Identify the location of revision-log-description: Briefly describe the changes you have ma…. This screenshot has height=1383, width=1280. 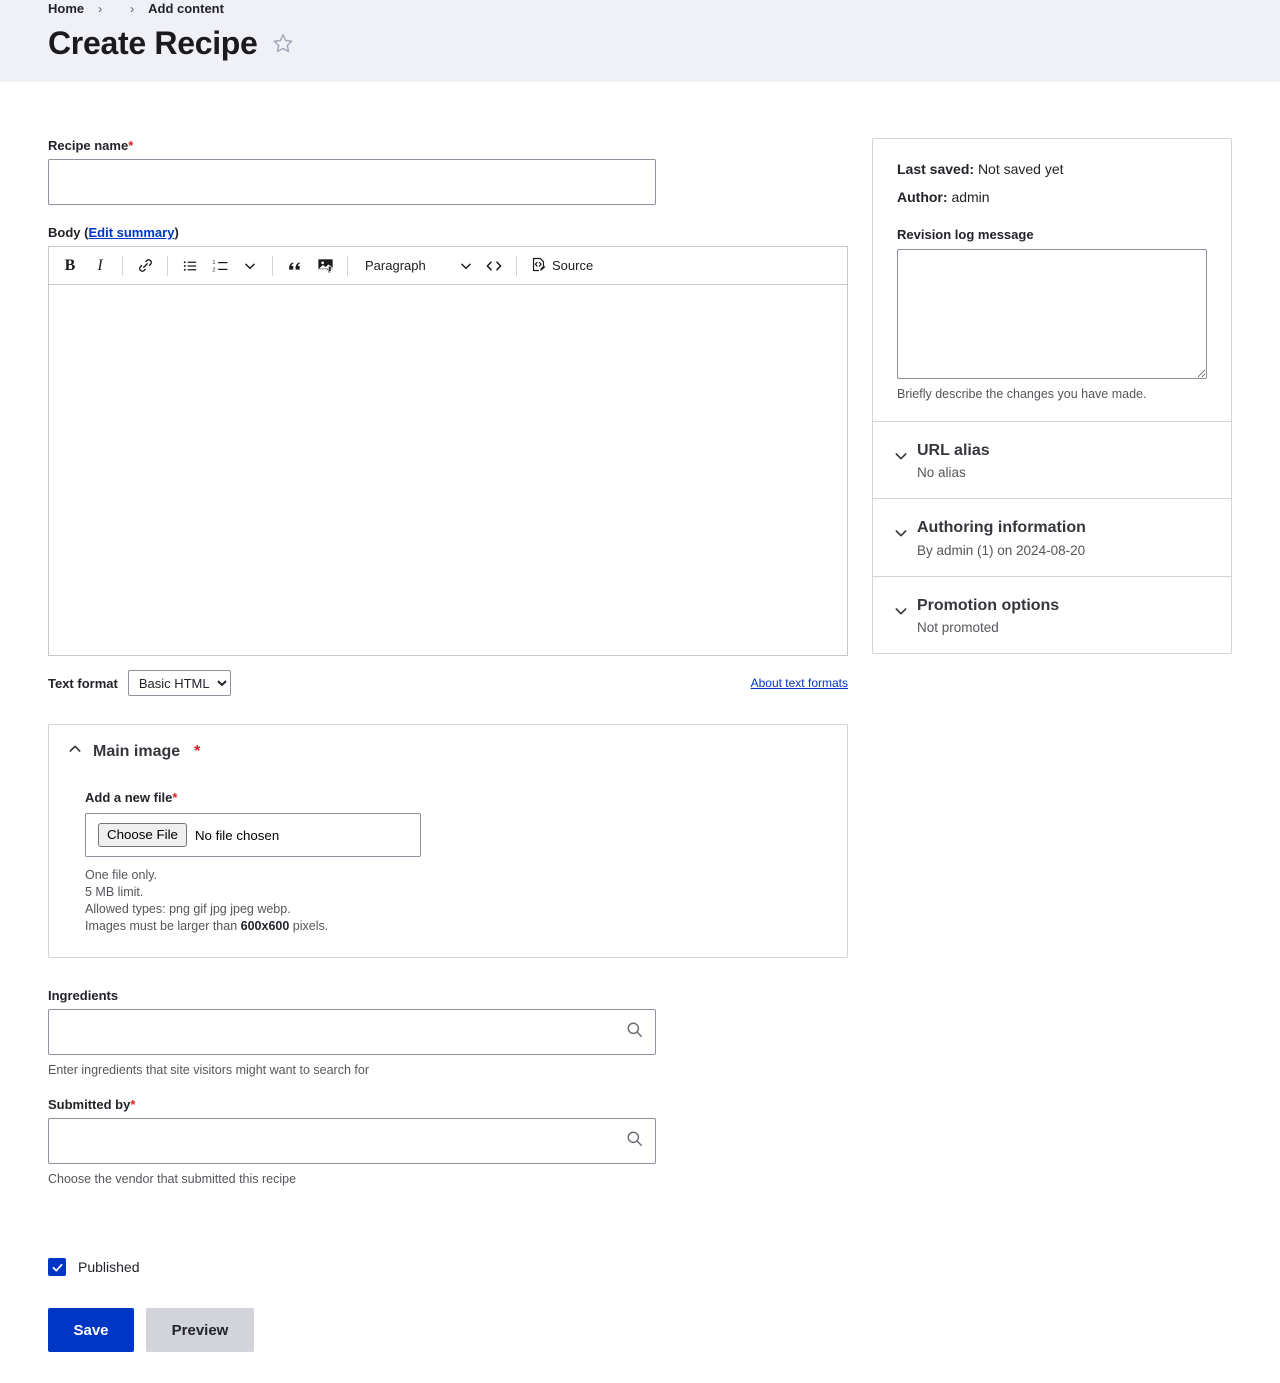
(1022, 394).